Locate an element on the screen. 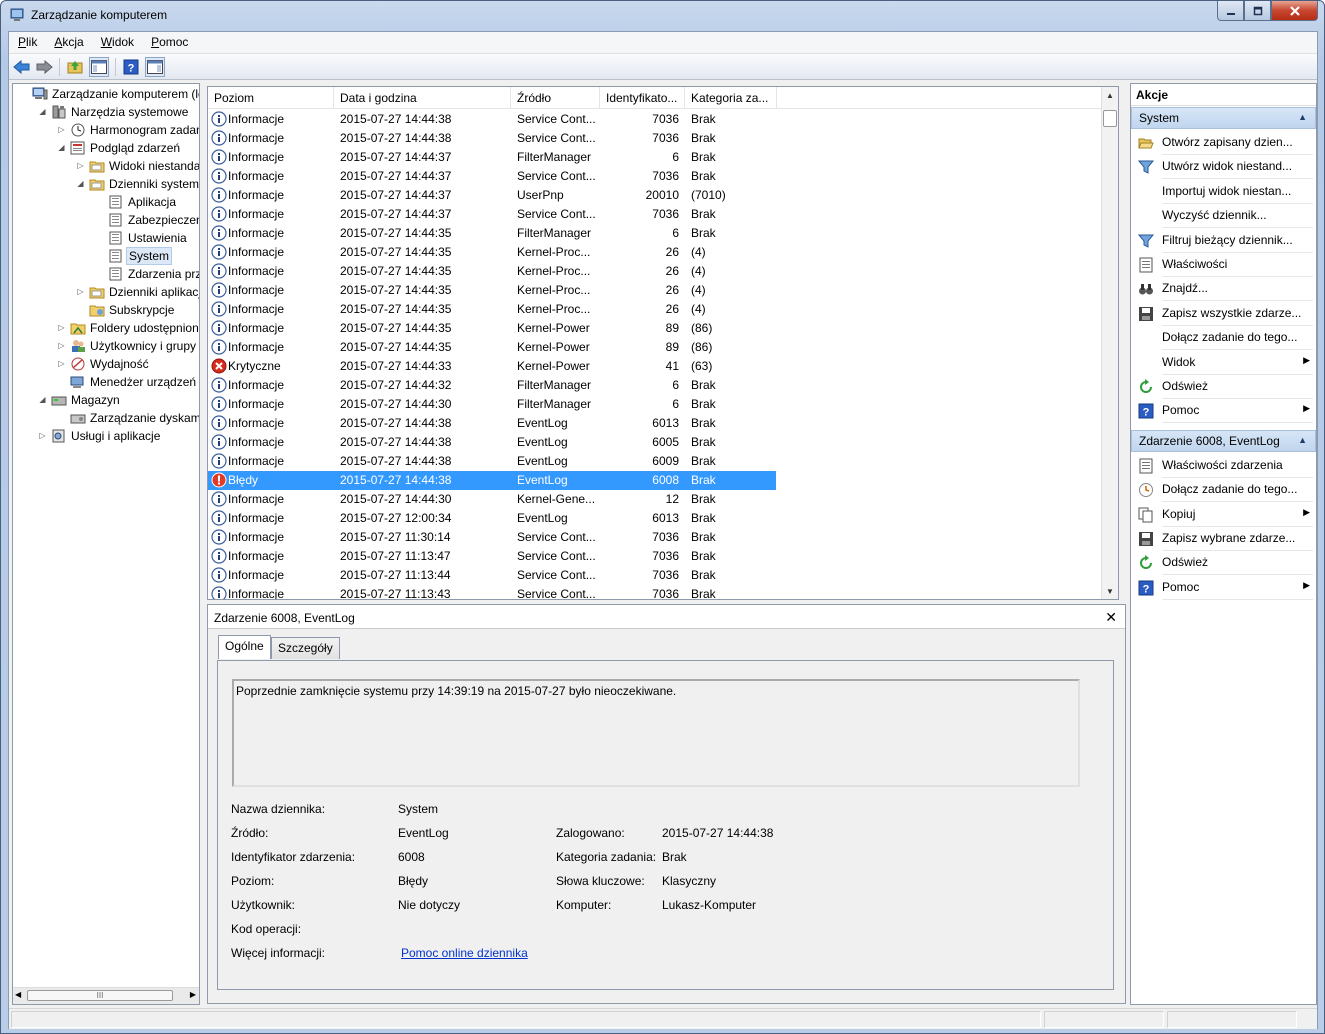 This screenshot has height=1034, width=1325. tree-item: ▷ Wydajność is located at coordinates (106, 364).